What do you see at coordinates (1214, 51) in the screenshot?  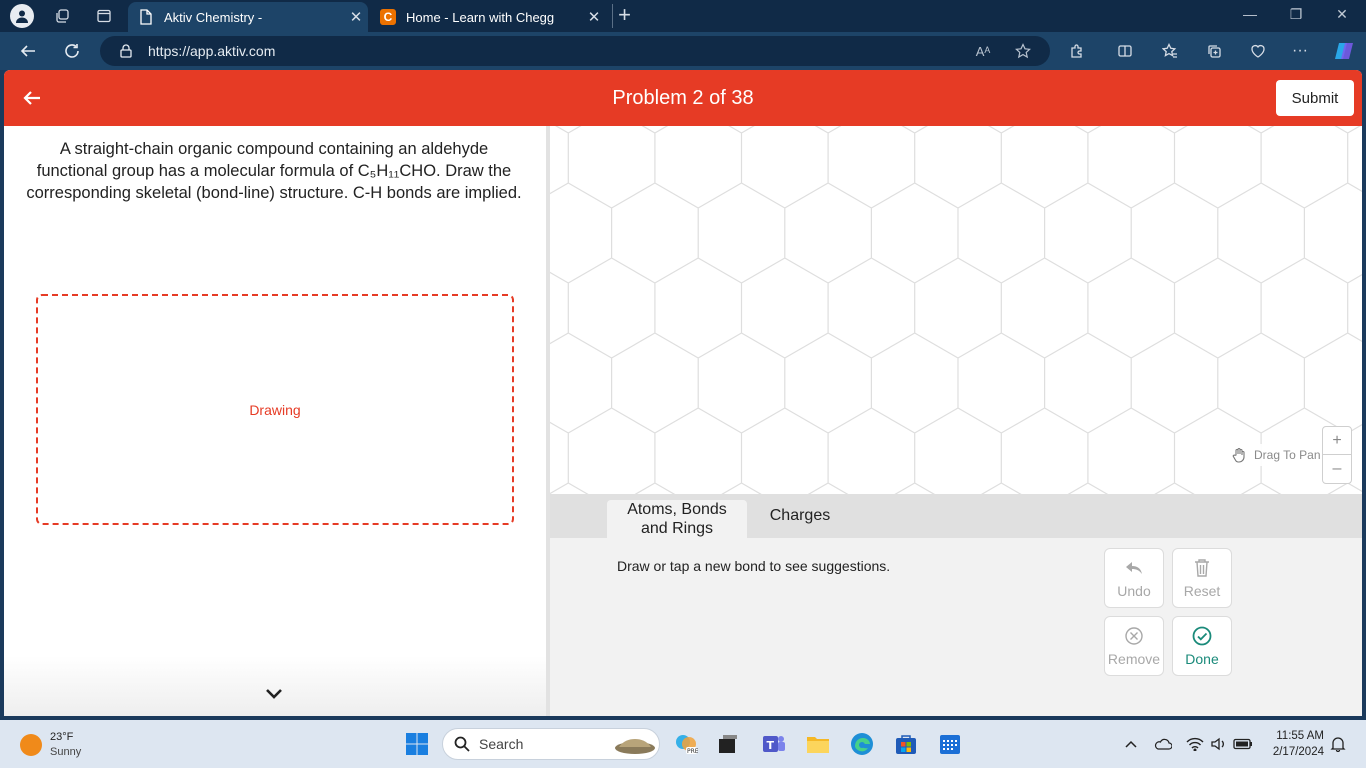 I see `collections-icon` at bounding box center [1214, 51].